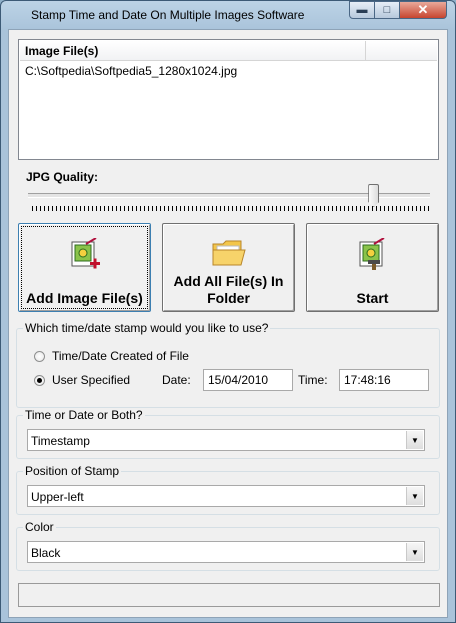 The image size is (456, 623). I want to click on position-legend: Position of Stamp, so click(72, 471).